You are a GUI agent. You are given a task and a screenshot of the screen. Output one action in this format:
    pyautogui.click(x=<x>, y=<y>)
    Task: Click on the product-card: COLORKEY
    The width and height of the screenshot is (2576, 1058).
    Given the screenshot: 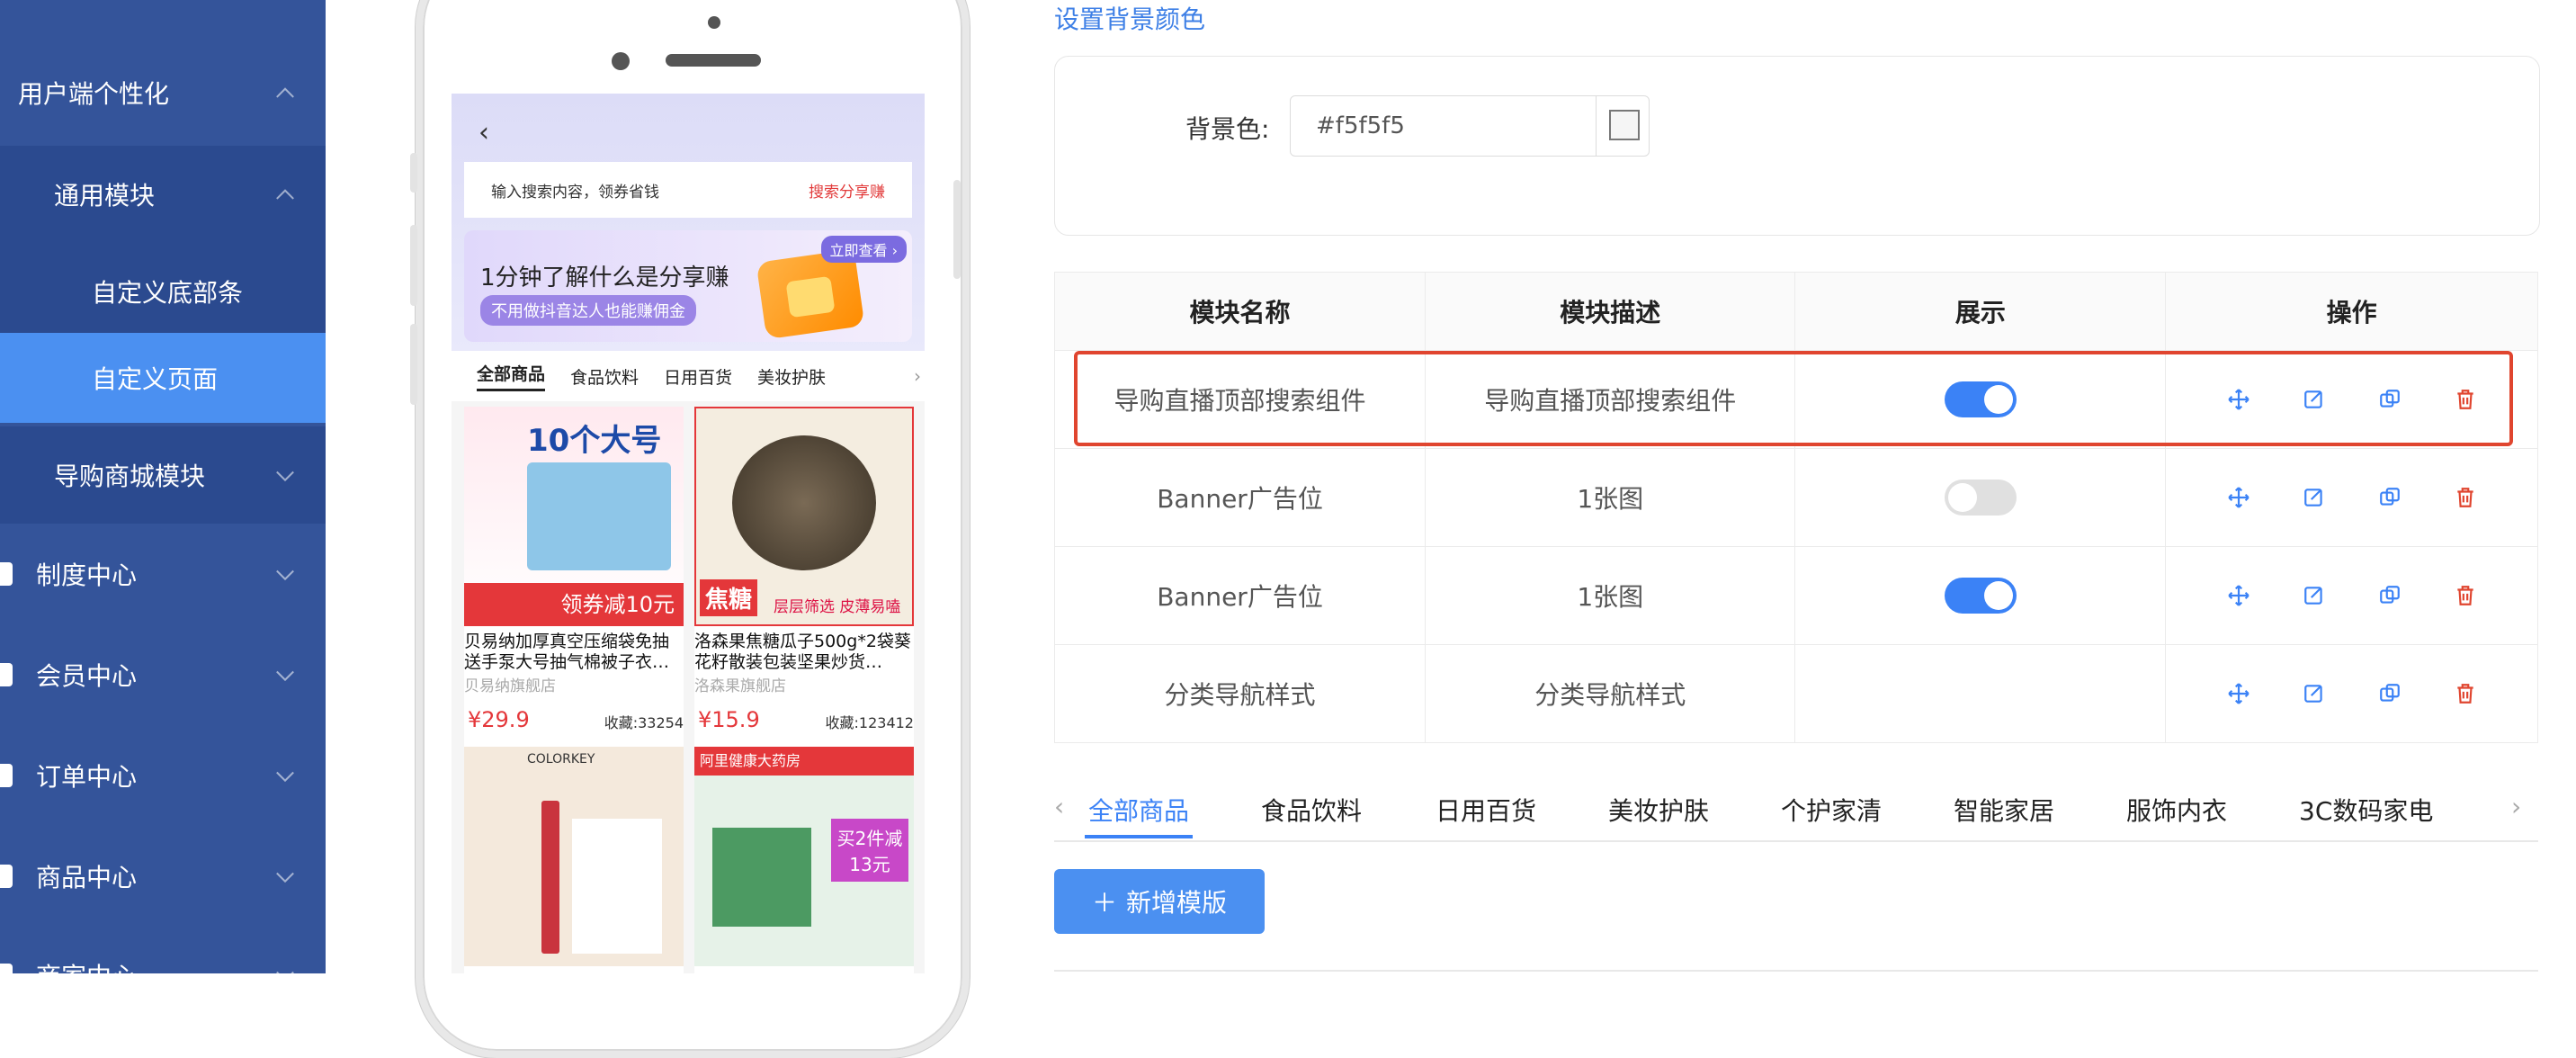 What is the action you would take?
    pyautogui.click(x=574, y=860)
    